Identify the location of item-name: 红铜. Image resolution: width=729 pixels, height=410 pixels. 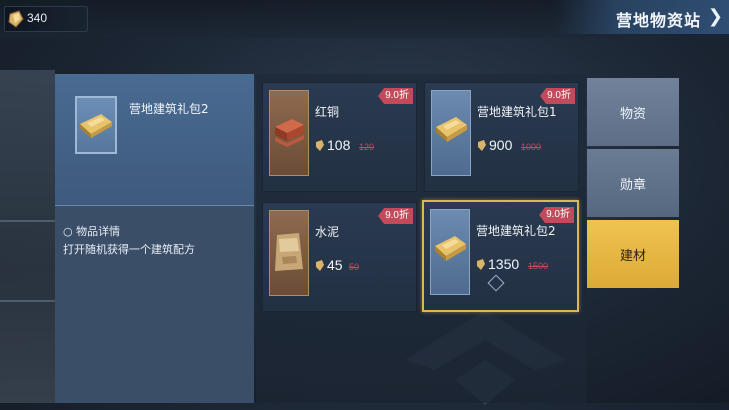
(327, 112).